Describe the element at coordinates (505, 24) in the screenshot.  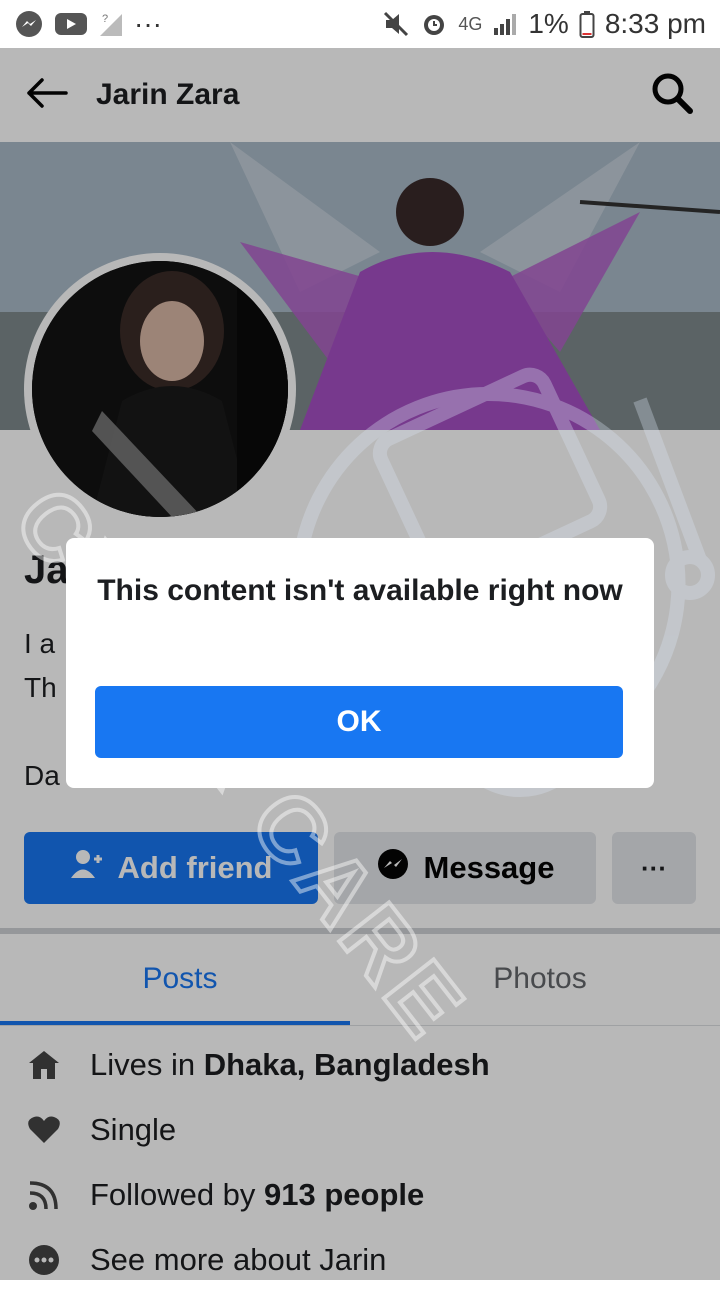
I see `signal-icon` at that location.